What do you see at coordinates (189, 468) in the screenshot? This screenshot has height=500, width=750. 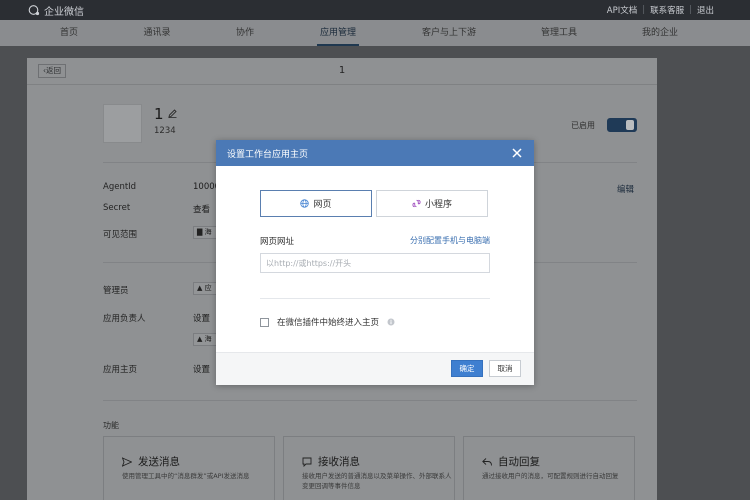 I see `send-message-card: 发送消息 使用管理工具中的“消息群发”或API发送消息` at bounding box center [189, 468].